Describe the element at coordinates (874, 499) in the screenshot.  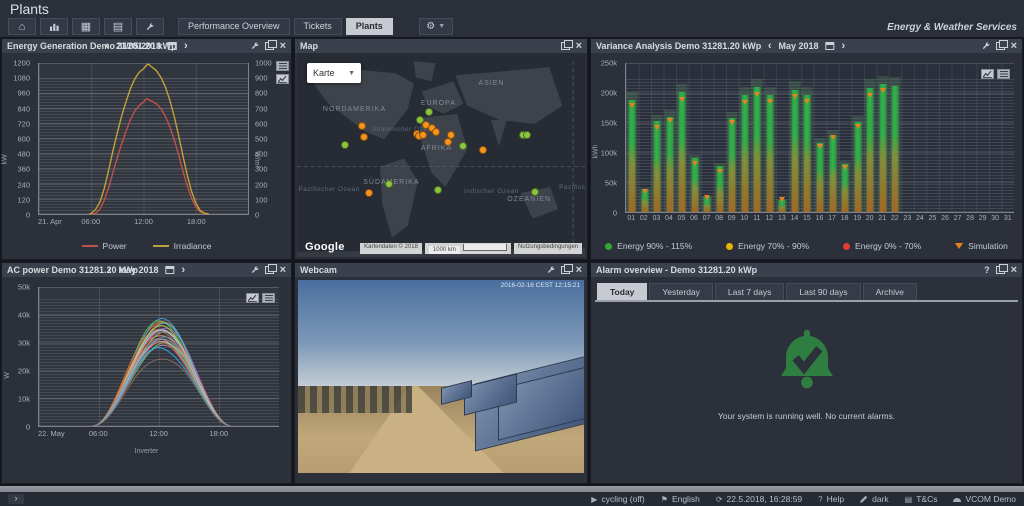
I see `statusbar-pencil: dark` at that location.